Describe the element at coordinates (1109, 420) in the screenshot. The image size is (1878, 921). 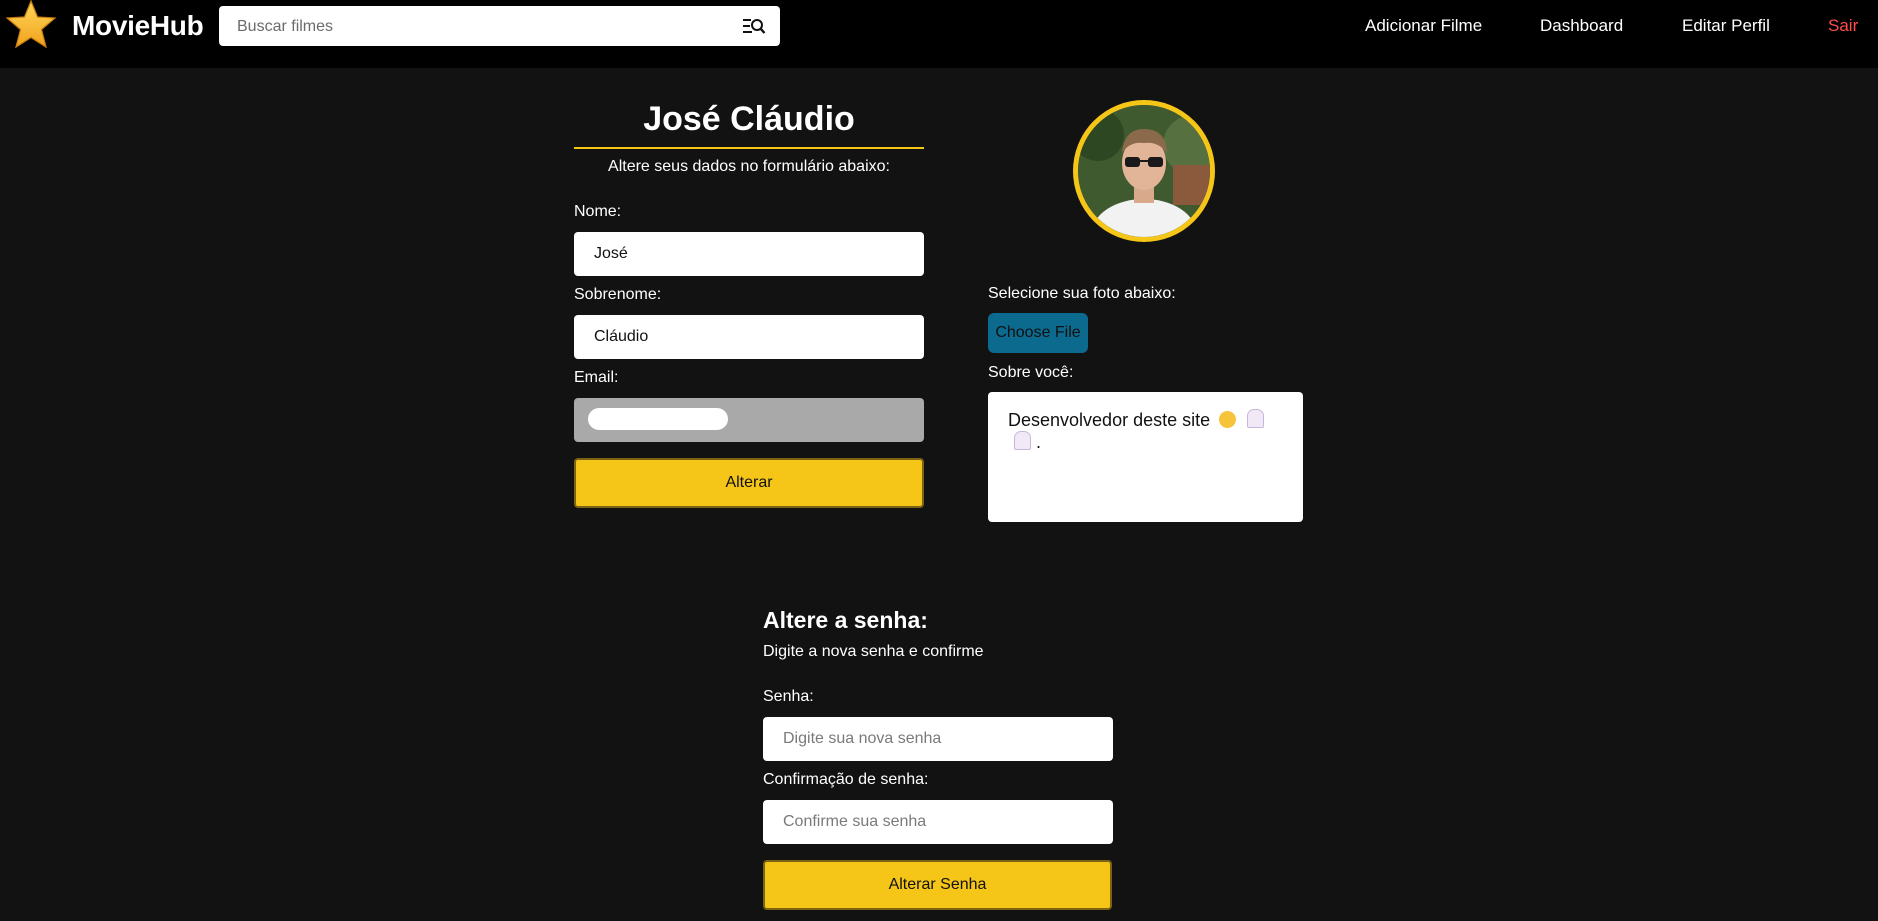
I see `bio-text: Desenvolvedor deste site` at that location.